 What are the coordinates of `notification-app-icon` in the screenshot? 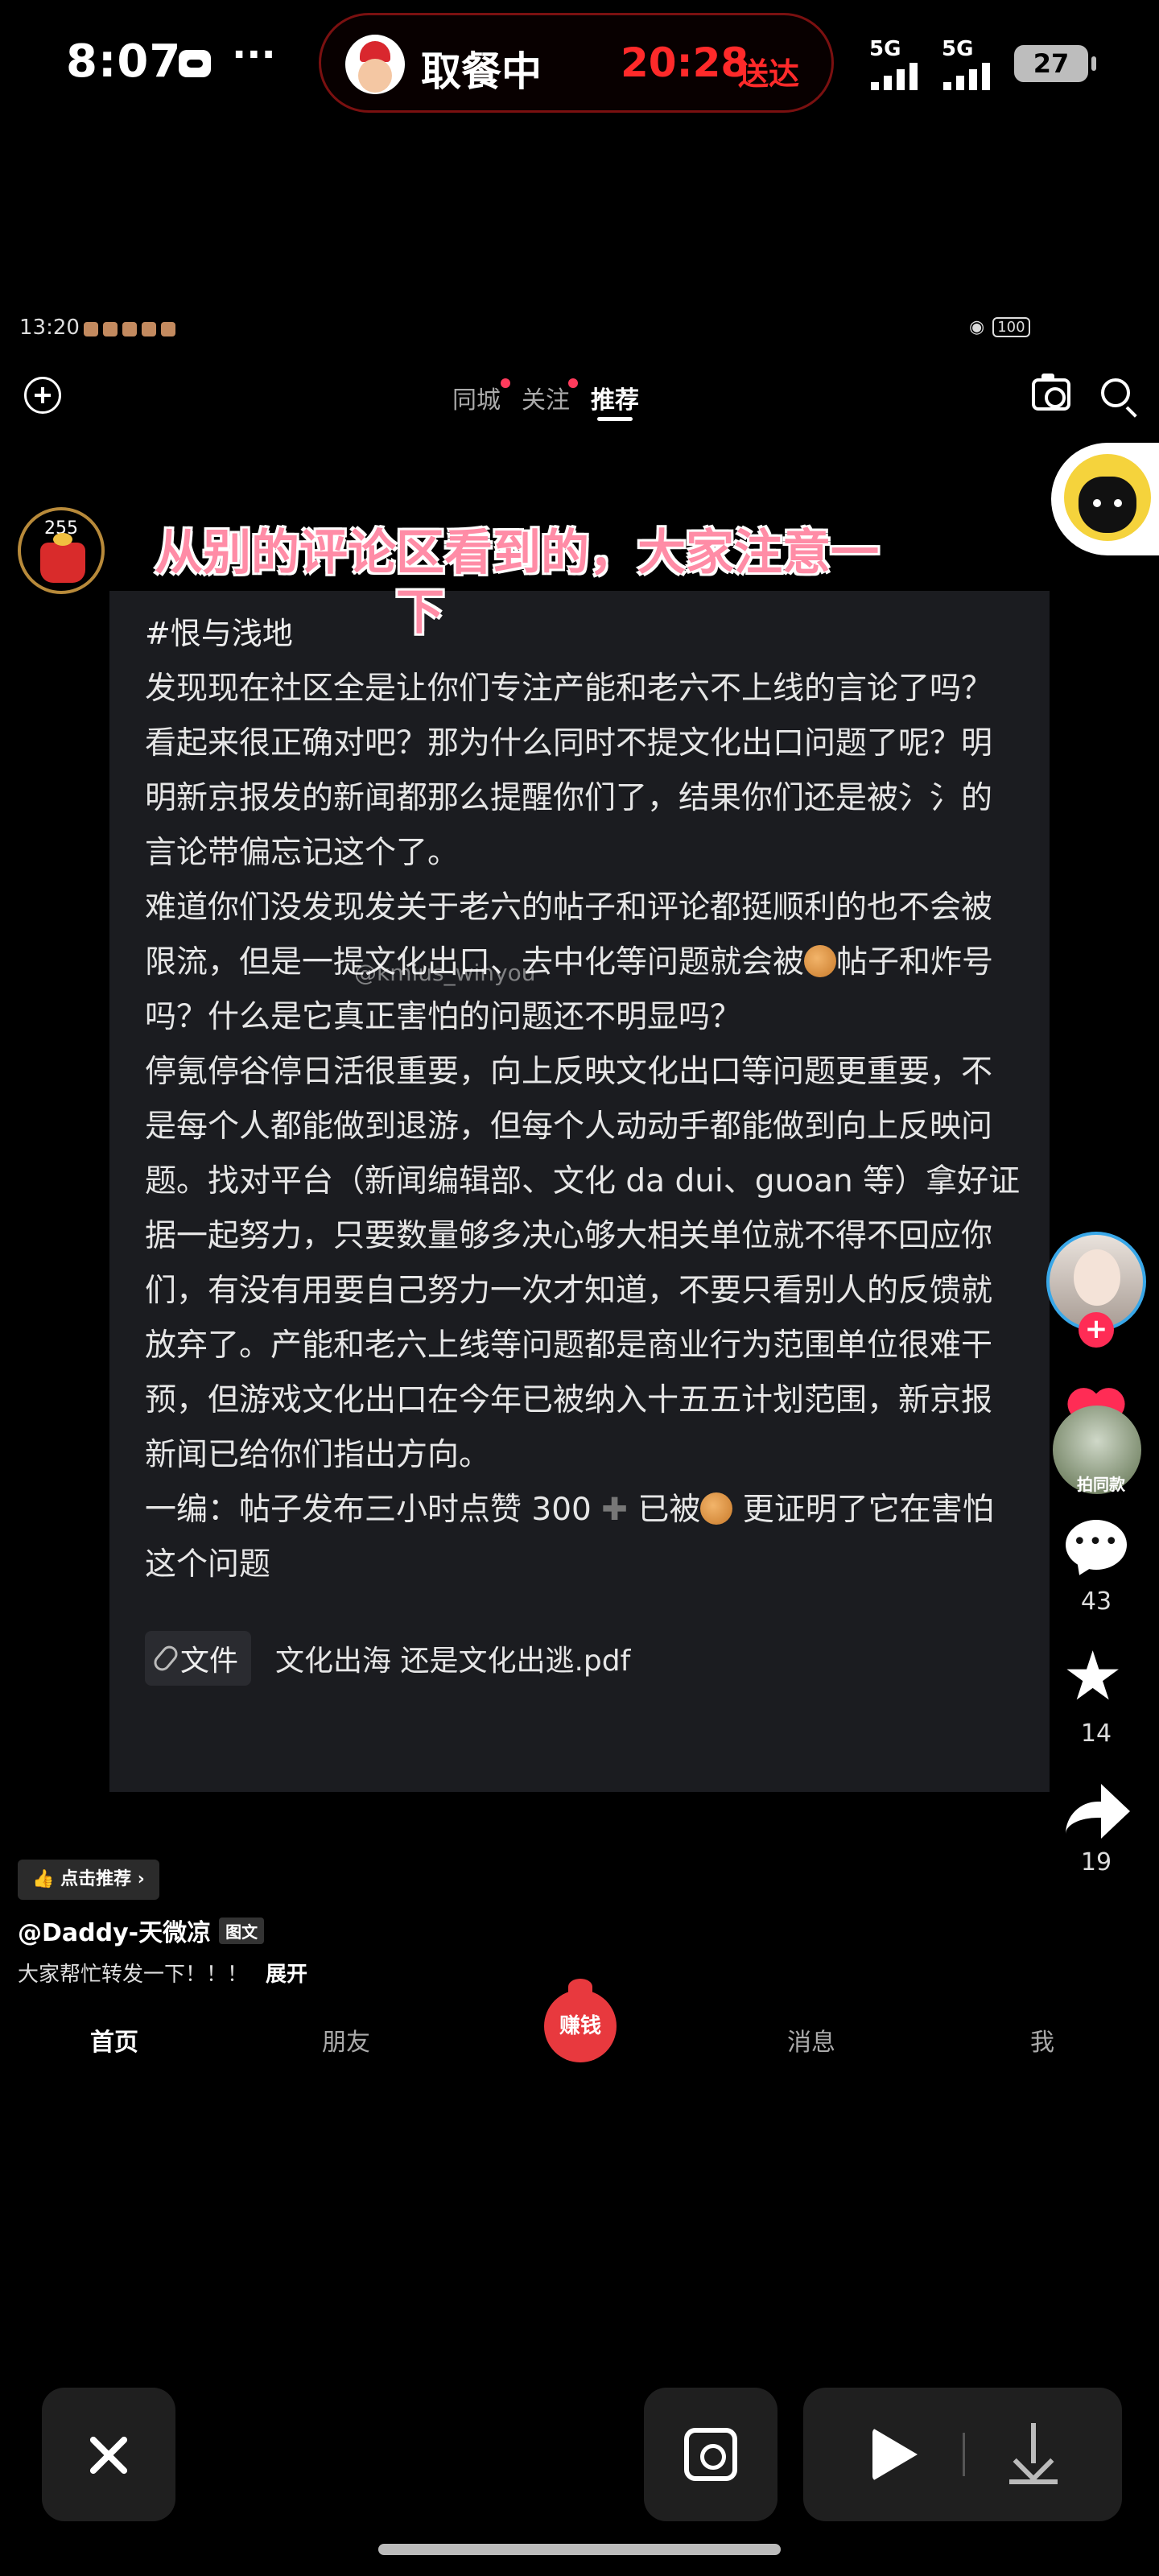 It's located at (195, 63).